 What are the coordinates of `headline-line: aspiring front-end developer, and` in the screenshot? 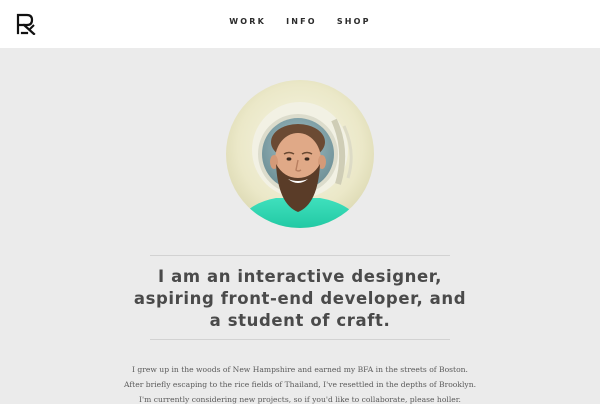 It's located at (300, 298).